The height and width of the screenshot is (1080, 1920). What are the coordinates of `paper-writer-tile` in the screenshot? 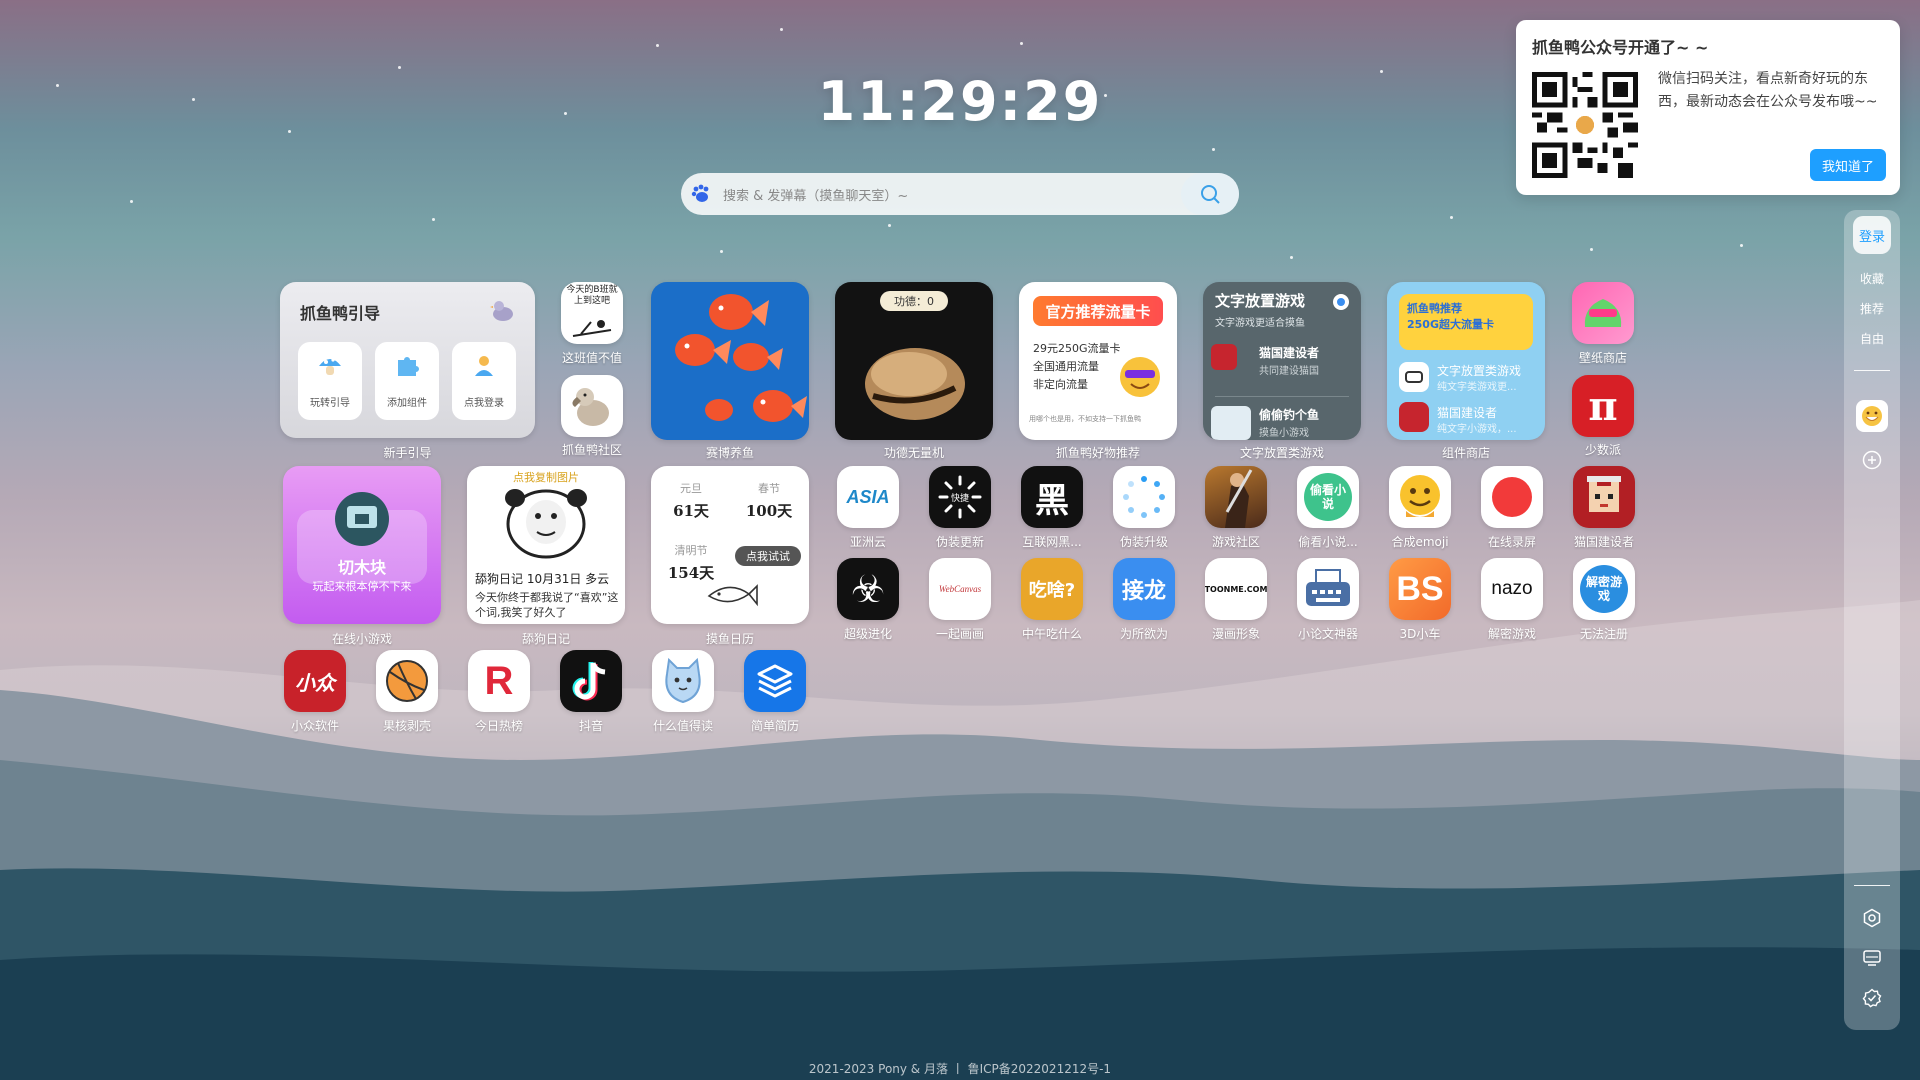 It's located at (1328, 589).